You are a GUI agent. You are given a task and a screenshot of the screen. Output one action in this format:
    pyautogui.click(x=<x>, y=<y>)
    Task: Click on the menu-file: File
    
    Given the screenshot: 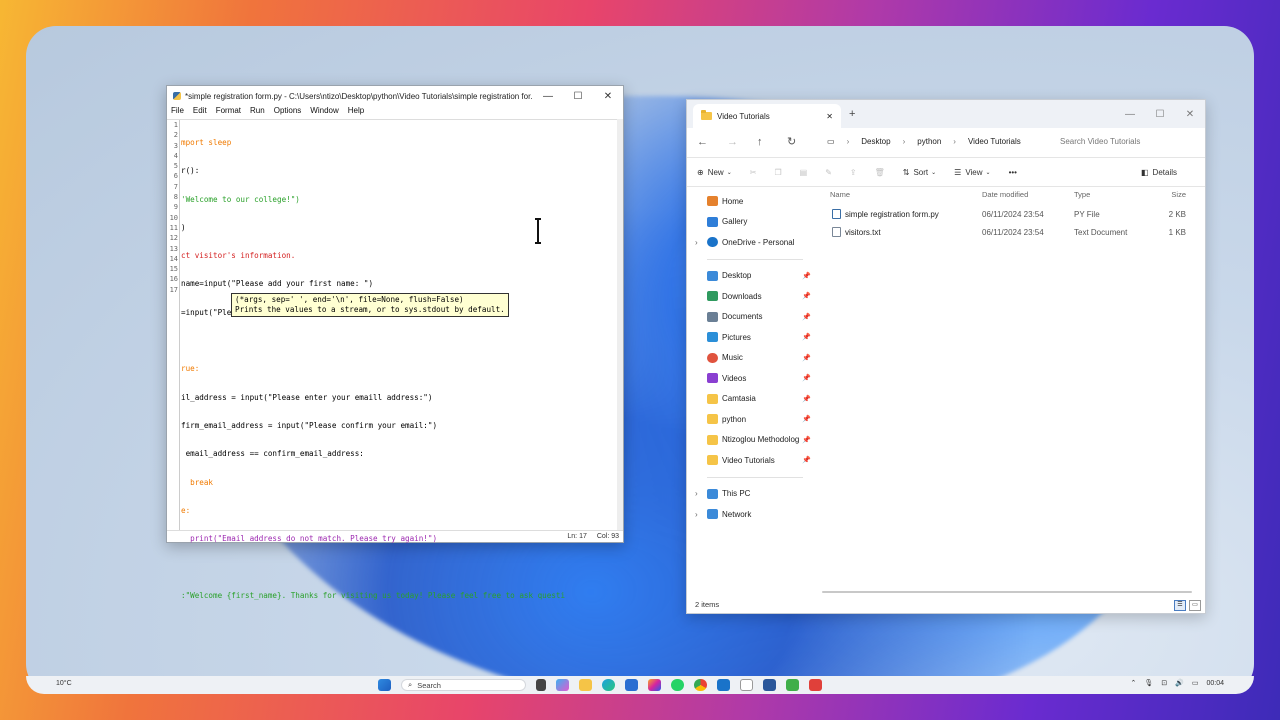 What is the action you would take?
    pyautogui.click(x=177, y=112)
    